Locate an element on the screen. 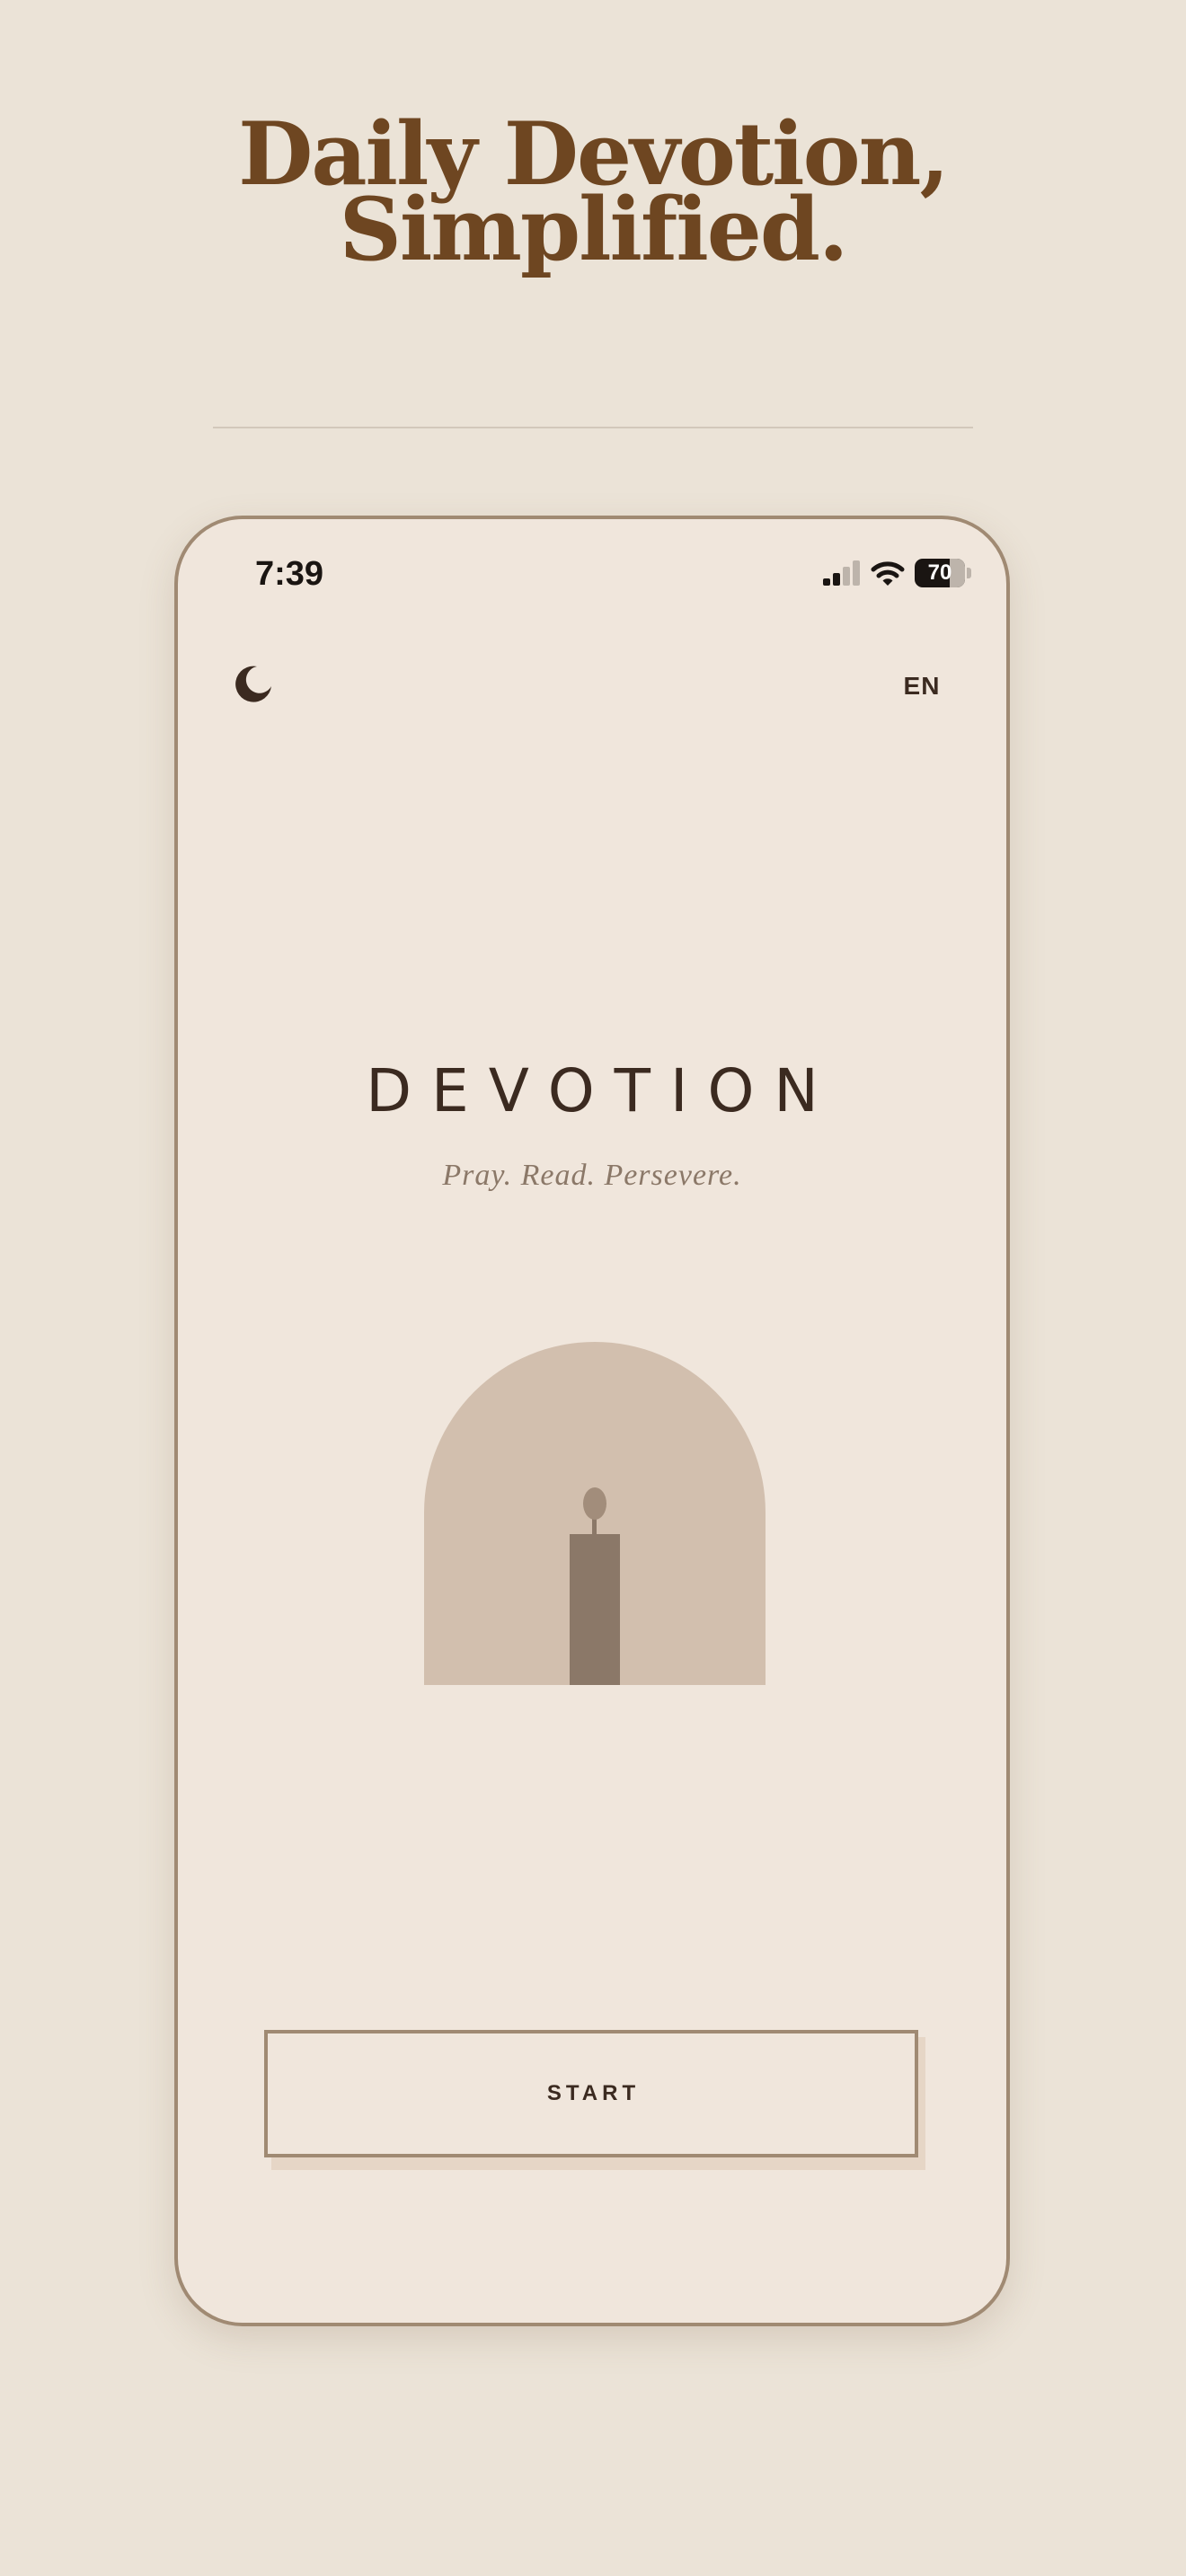 Image resolution: width=1186 pixels, height=2576 pixels. arch-candle-illustration is located at coordinates (595, 1513).